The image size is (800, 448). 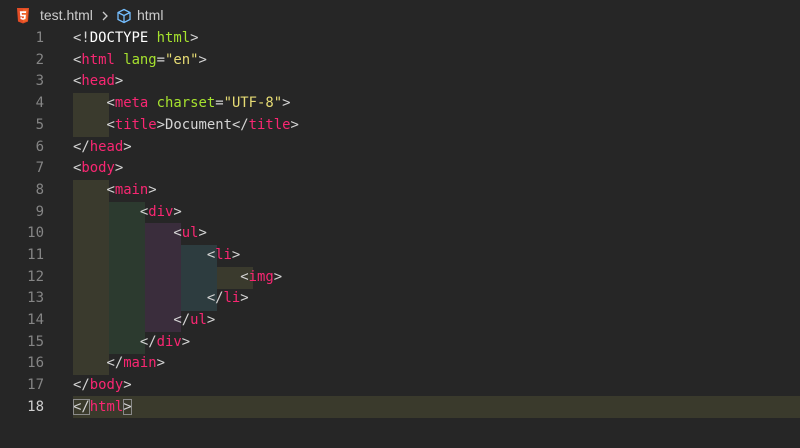 I want to click on code-line: </div>, so click(x=131, y=343).